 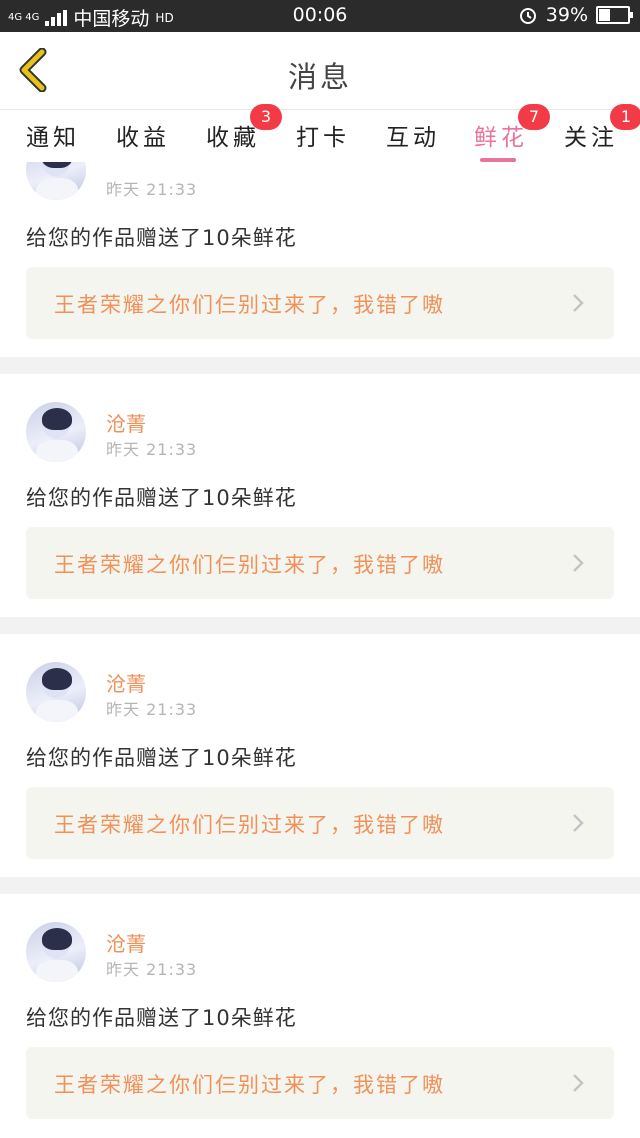 What do you see at coordinates (566, 15) in the screenshot?
I see `battery-percent: 39%` at bounding box center [566, 15].